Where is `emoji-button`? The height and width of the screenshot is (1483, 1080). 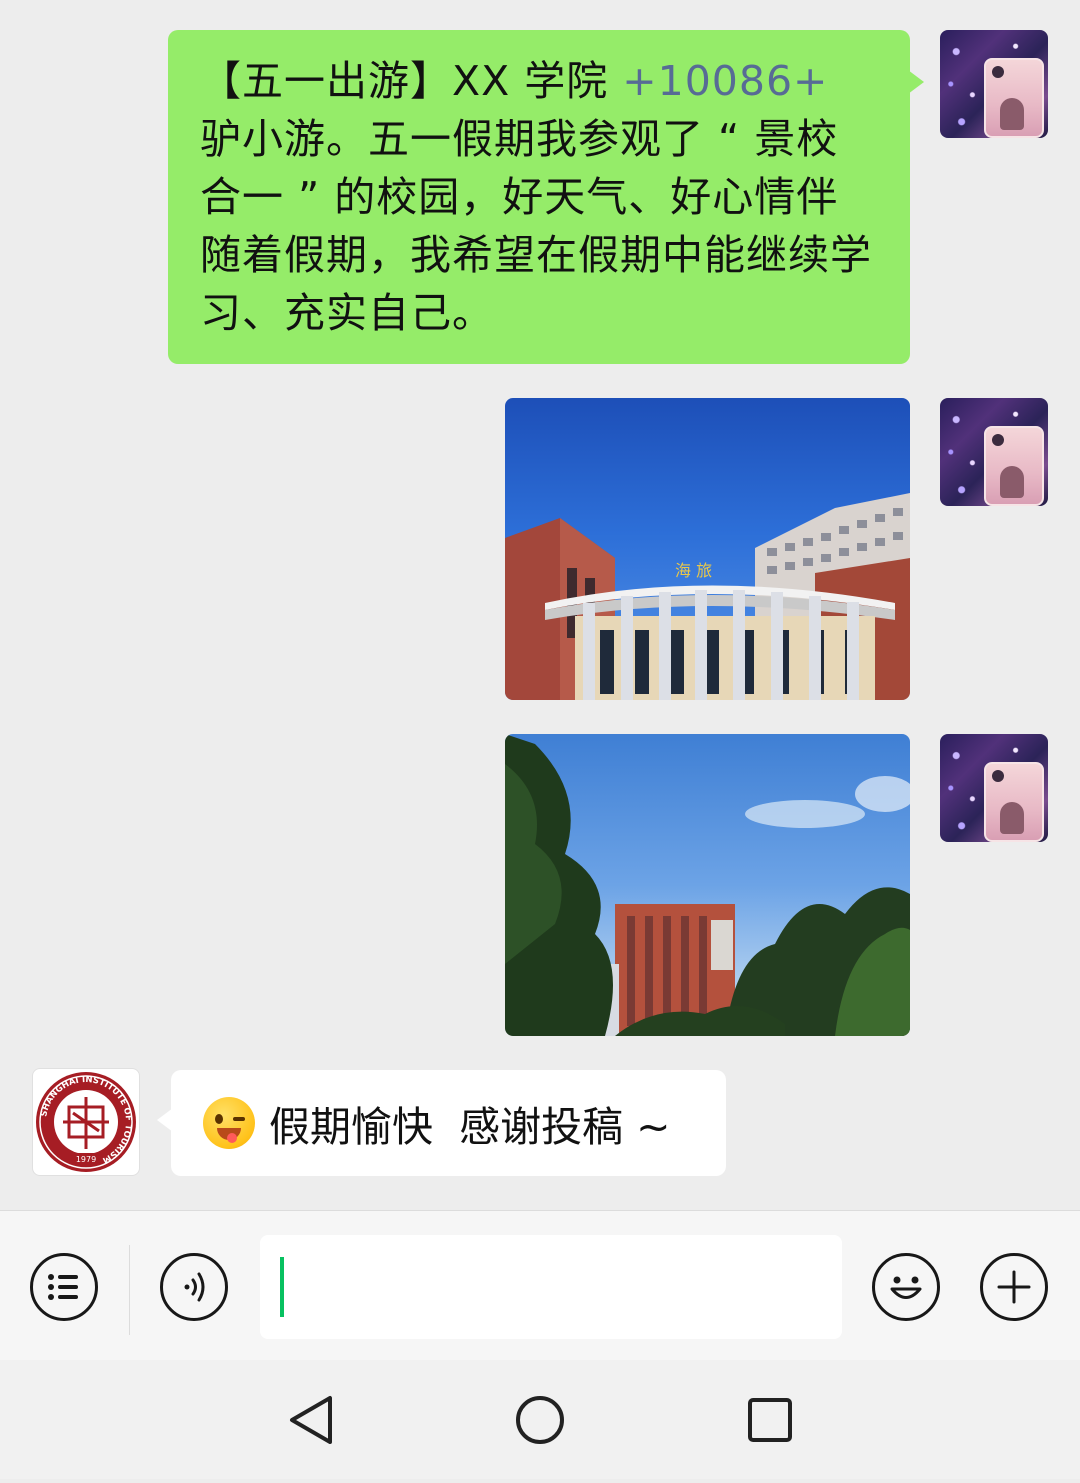
emoji-button is located at coordinates (906, 1287).